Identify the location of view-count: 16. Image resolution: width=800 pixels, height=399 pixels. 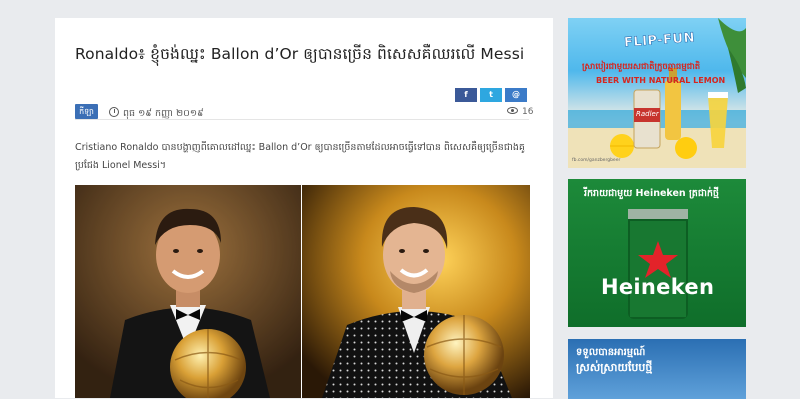
(520, 112).